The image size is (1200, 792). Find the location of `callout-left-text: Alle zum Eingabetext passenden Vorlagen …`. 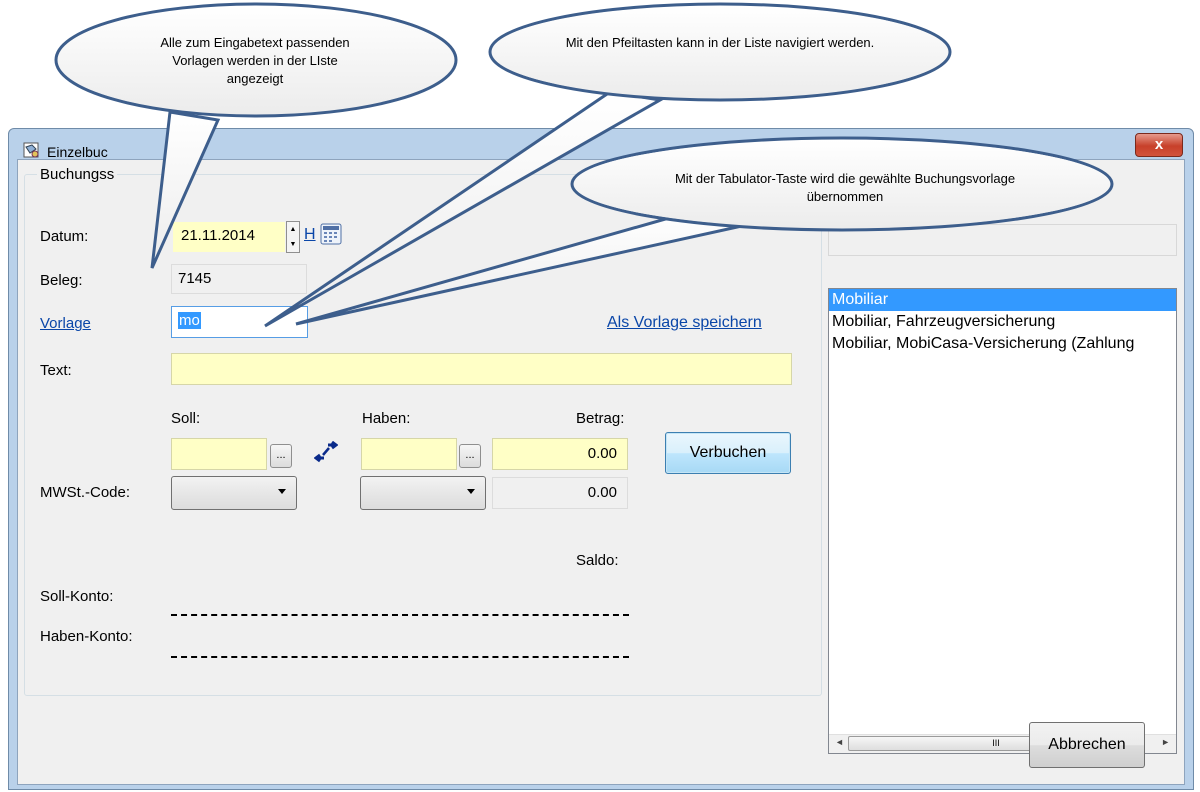

callout-left-text: Alle zum Eingabetext passenden Vorlagen … is located at coordinates (255, 60).